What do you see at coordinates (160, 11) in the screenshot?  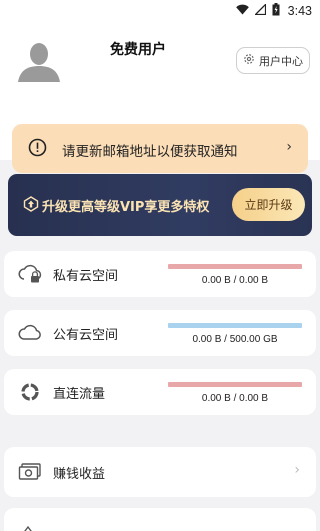 I see `status-bar: 3:43` at bounding box center [160, 11].